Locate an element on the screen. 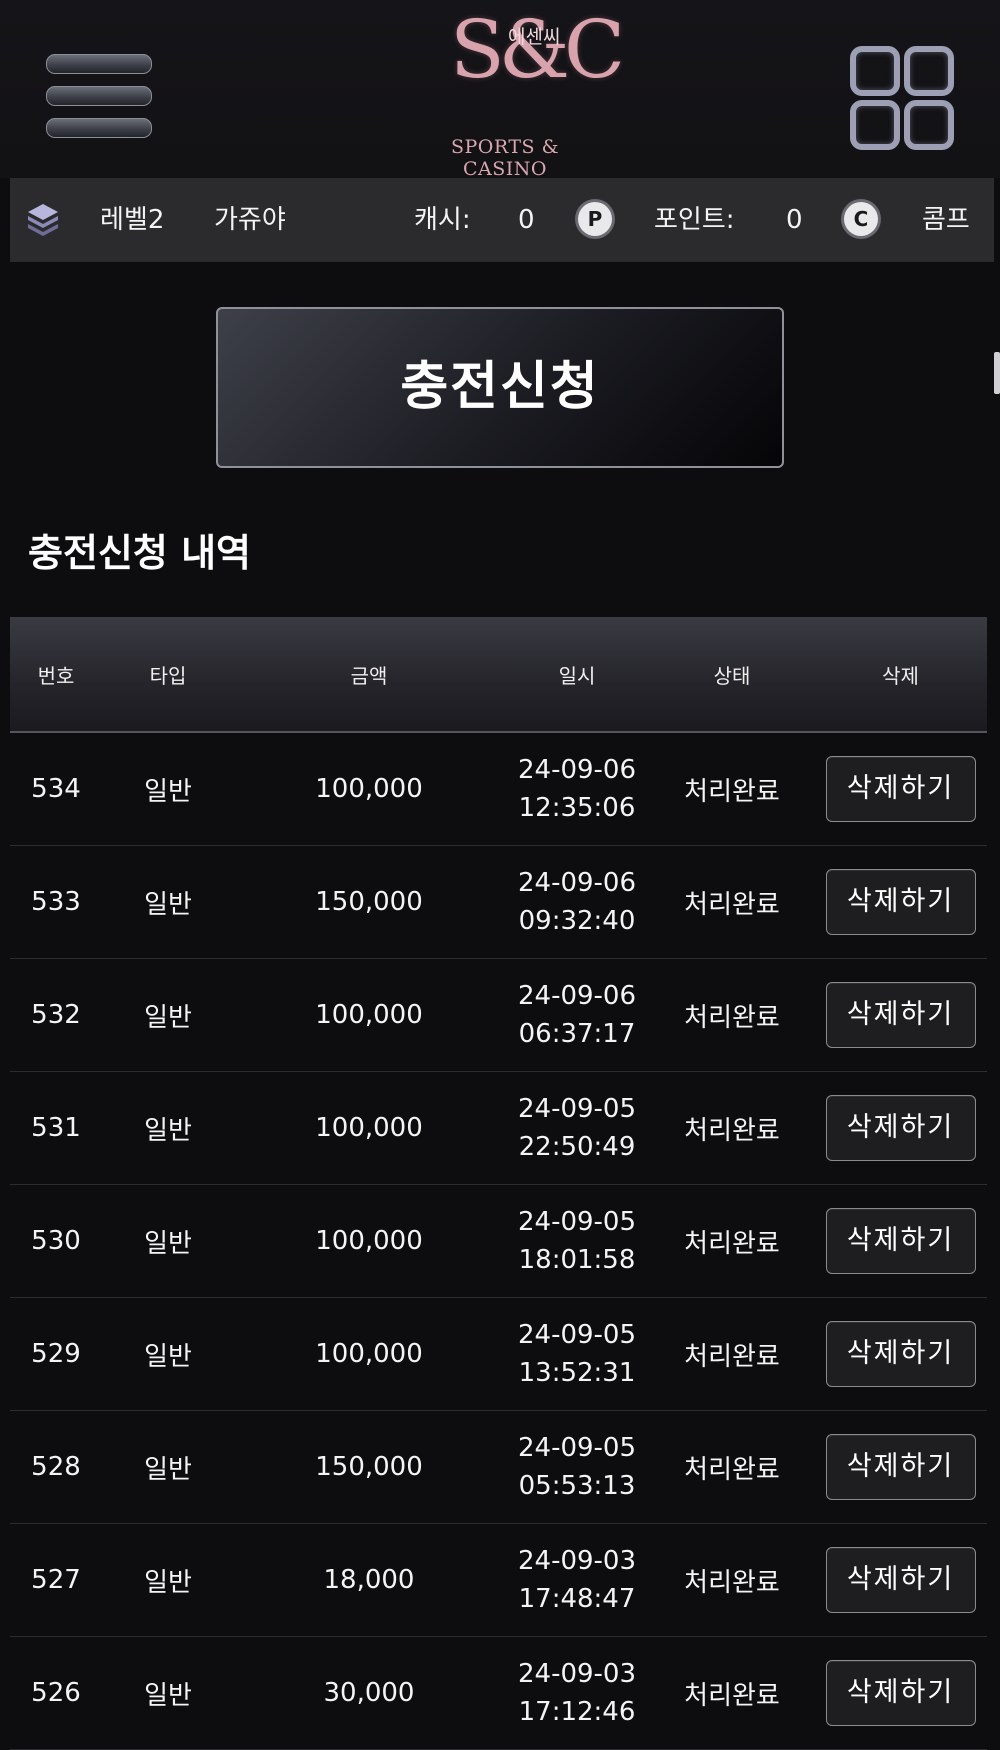 This screenshot has width=1000, height=1750. column-header-amount: 금액 is located at coordinates (369, 675).